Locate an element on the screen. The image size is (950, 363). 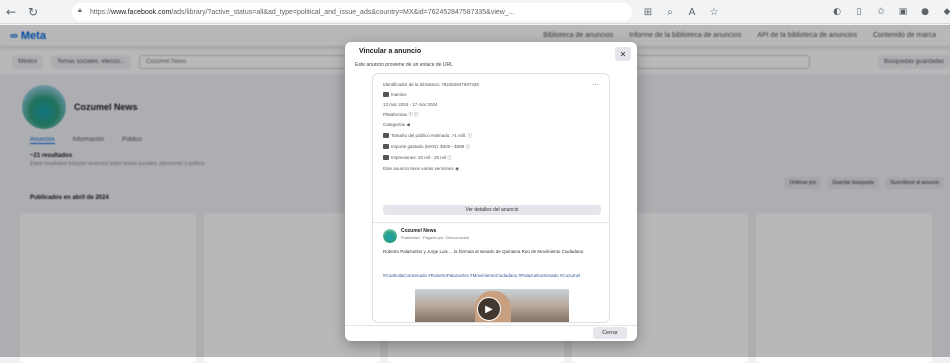
instagram-icon: ◎ is located at coordinates (416, 114).